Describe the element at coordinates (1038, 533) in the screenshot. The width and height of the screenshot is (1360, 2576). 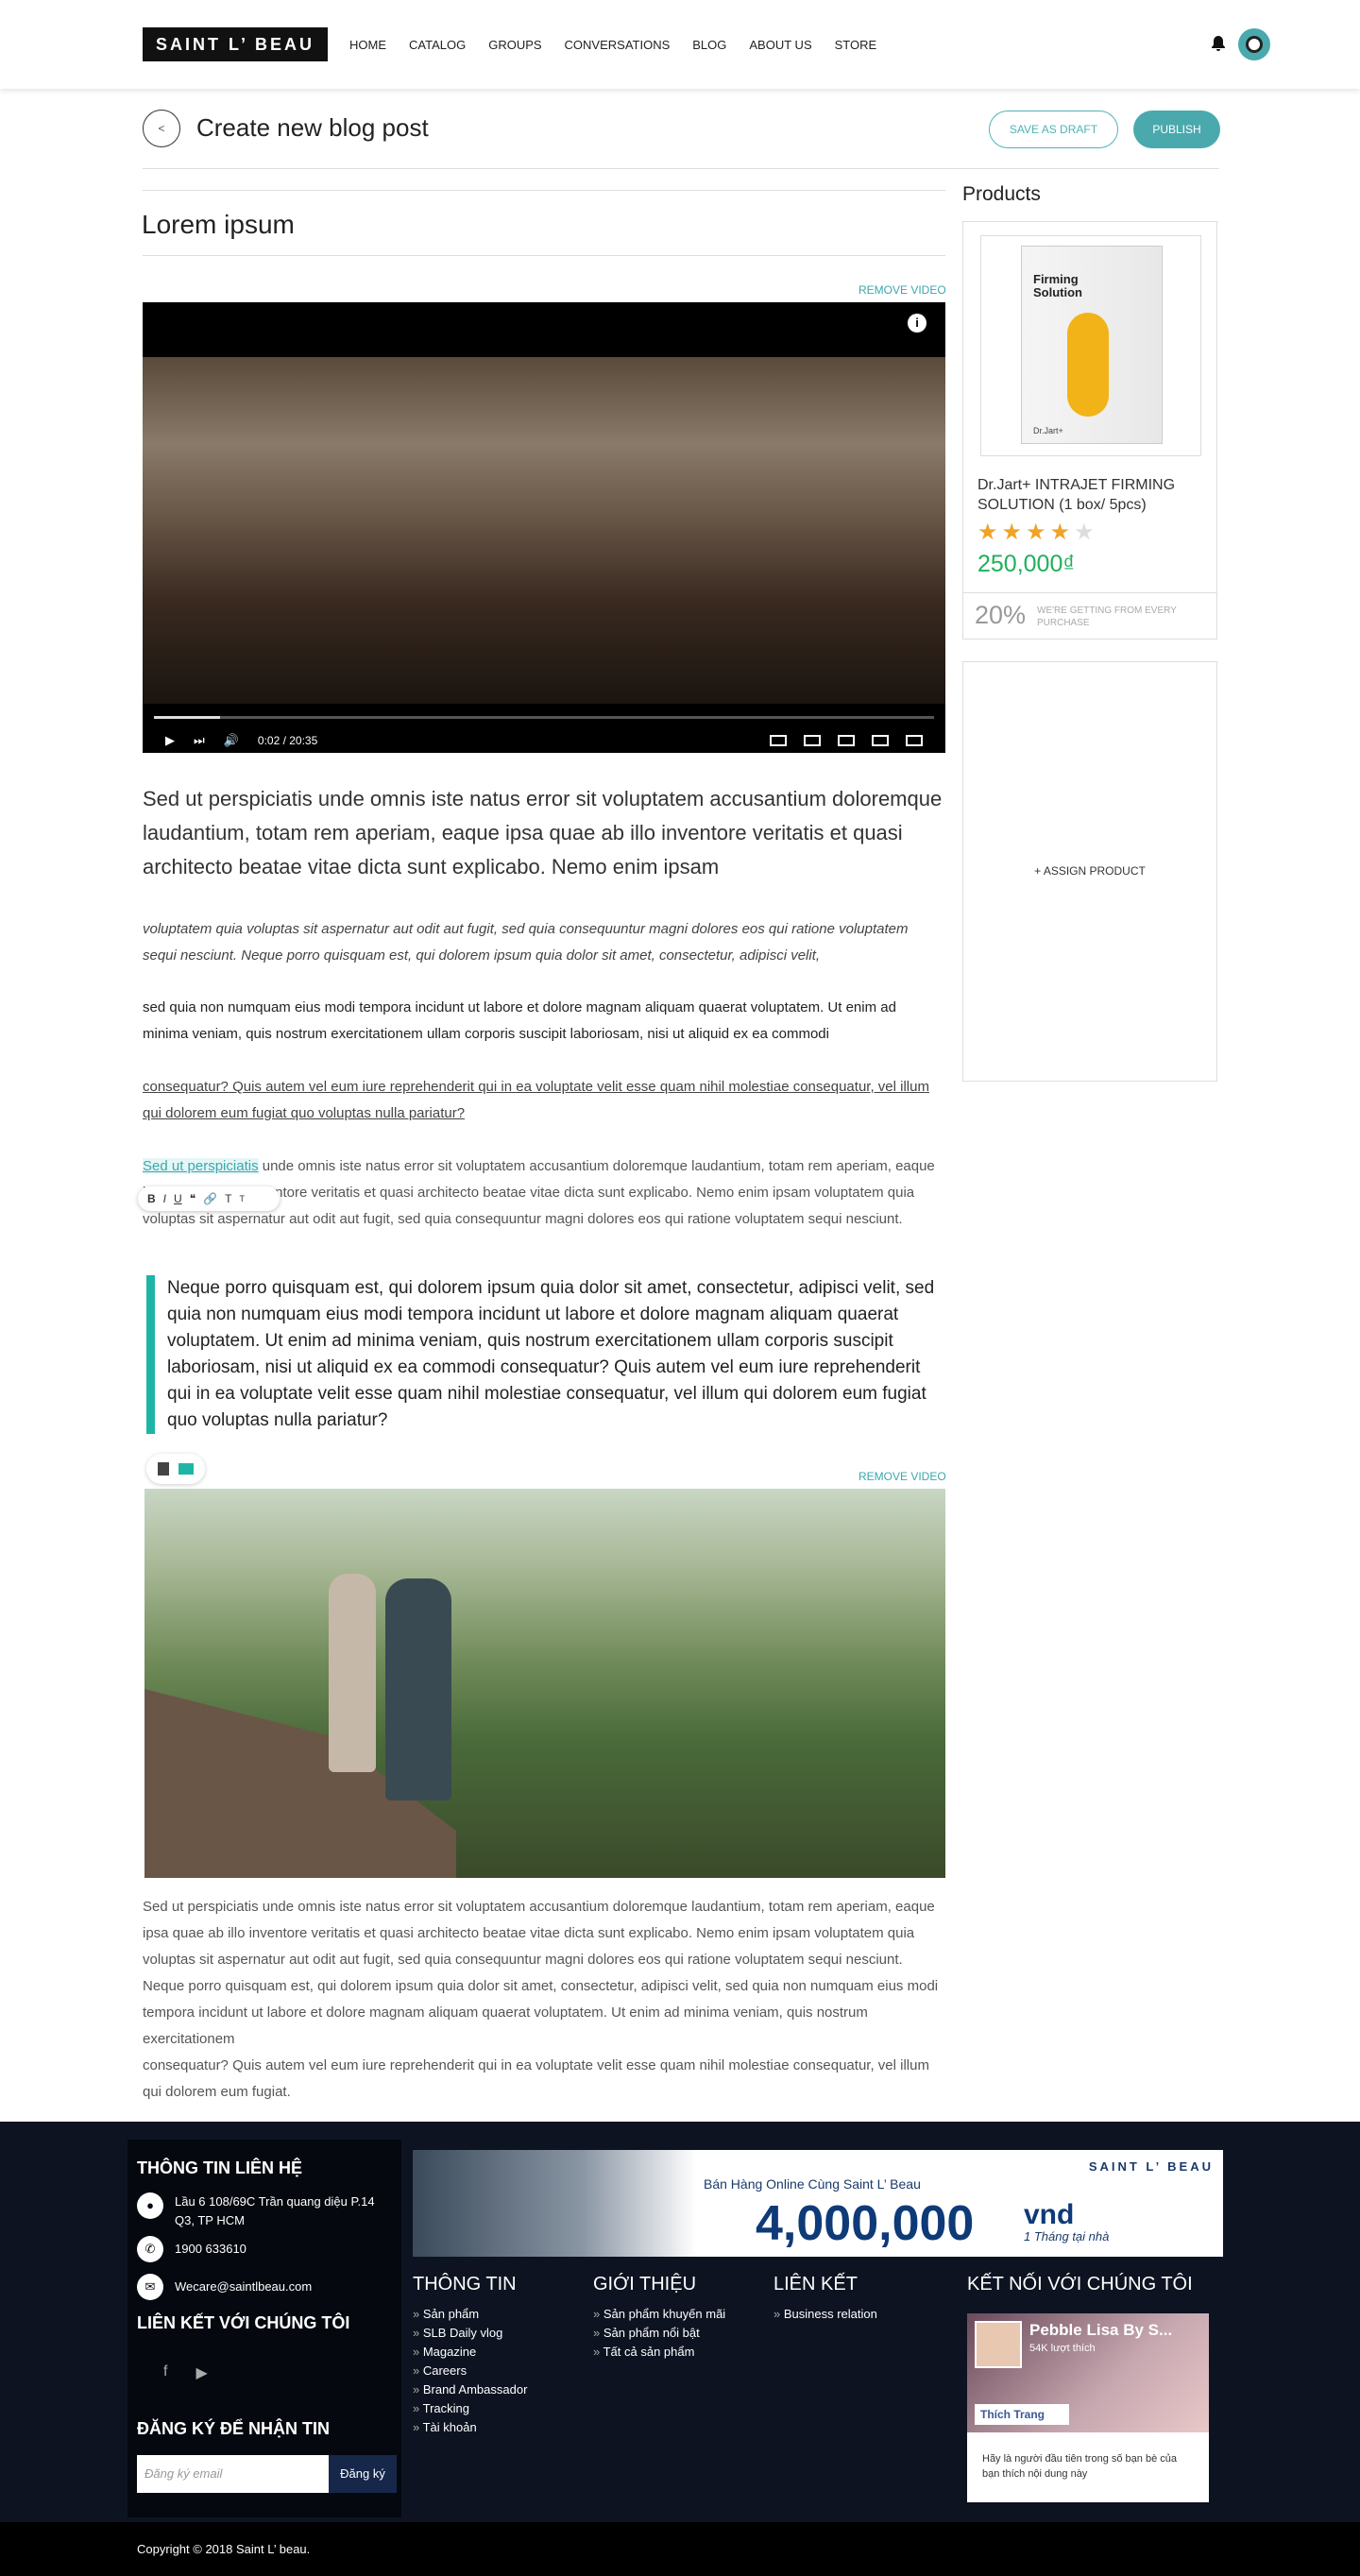
I see `rating-stars: ★★★★★` at that location.